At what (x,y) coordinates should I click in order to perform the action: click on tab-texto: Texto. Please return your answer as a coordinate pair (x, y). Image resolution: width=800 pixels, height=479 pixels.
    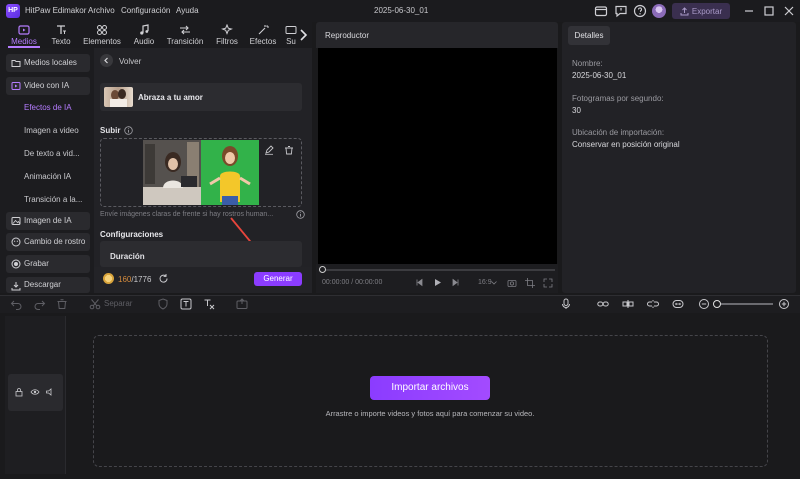
    Looking at the image, I should click on (61, 35).